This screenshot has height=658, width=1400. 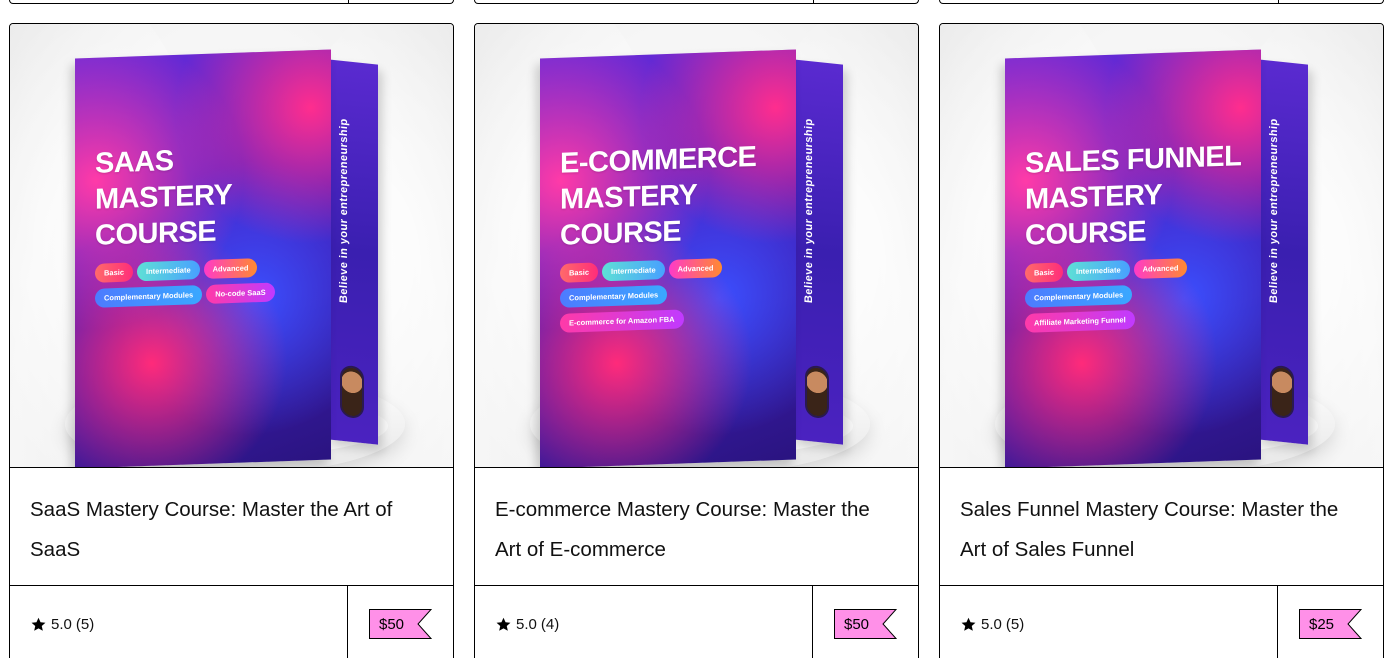 I want to click on card-footer: 5.0 (4) $50, so click(x=696, y=622).